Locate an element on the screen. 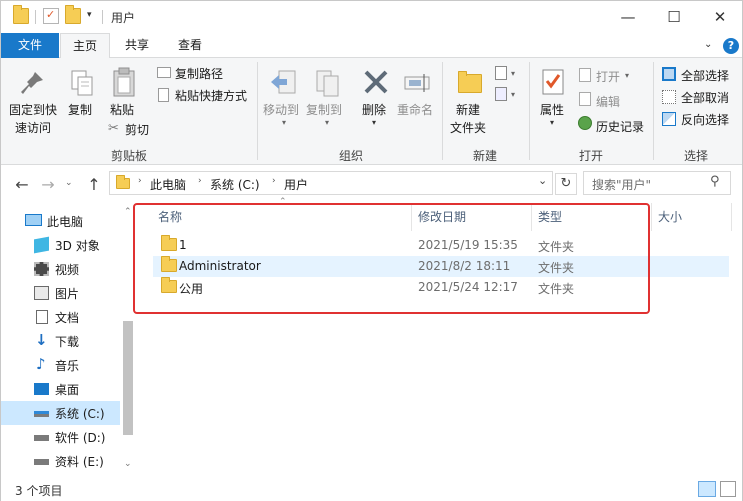  new-folder-button-line1: 新建 is located at coordinates (468, 109).